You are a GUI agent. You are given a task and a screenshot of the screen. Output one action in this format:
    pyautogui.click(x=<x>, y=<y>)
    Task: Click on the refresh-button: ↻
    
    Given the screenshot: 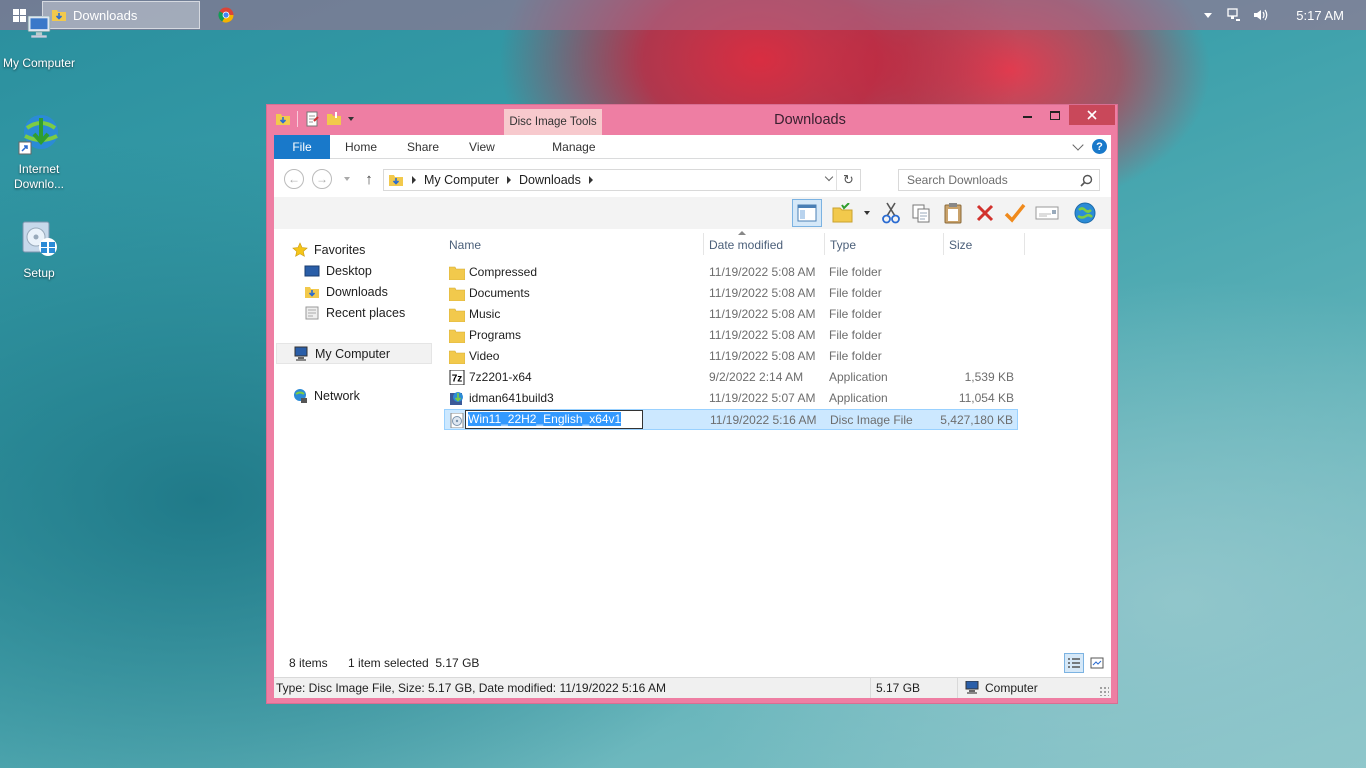 What is the action you would take?
    pyautogui.click(x=848, y=180)
    